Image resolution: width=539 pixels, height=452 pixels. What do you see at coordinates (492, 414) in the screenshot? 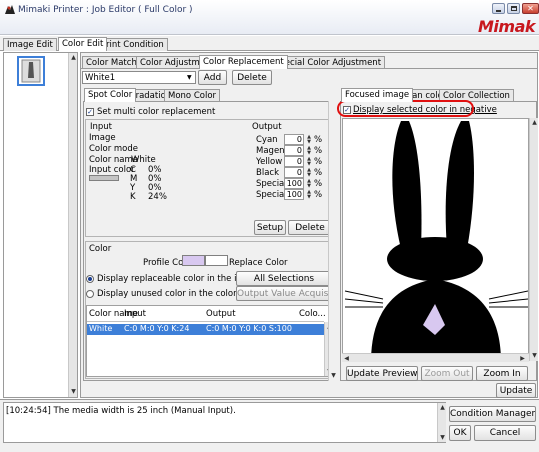
I see `condition-management-button: Condition Management` at bounding box center [492, 414].